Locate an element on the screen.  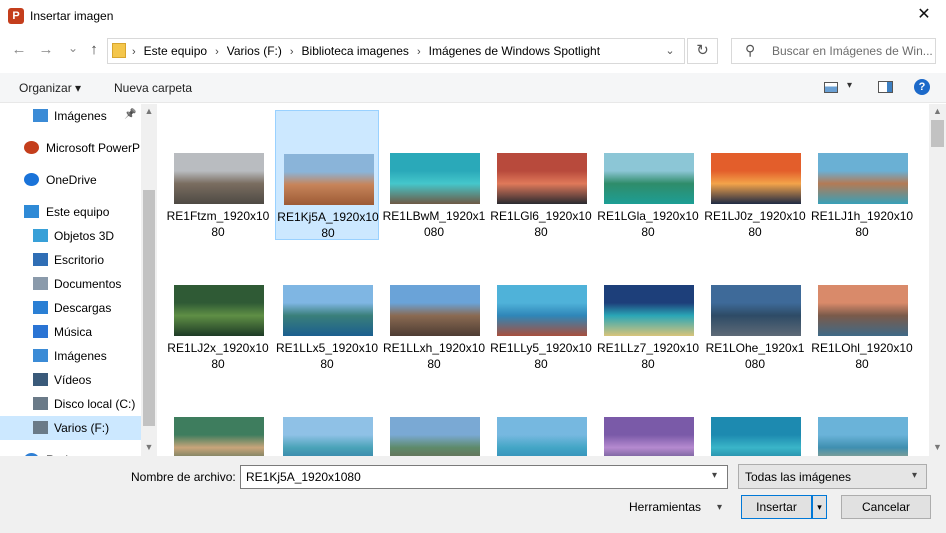
sidebar-item: Imágenes is located at coordinates (70, 356).